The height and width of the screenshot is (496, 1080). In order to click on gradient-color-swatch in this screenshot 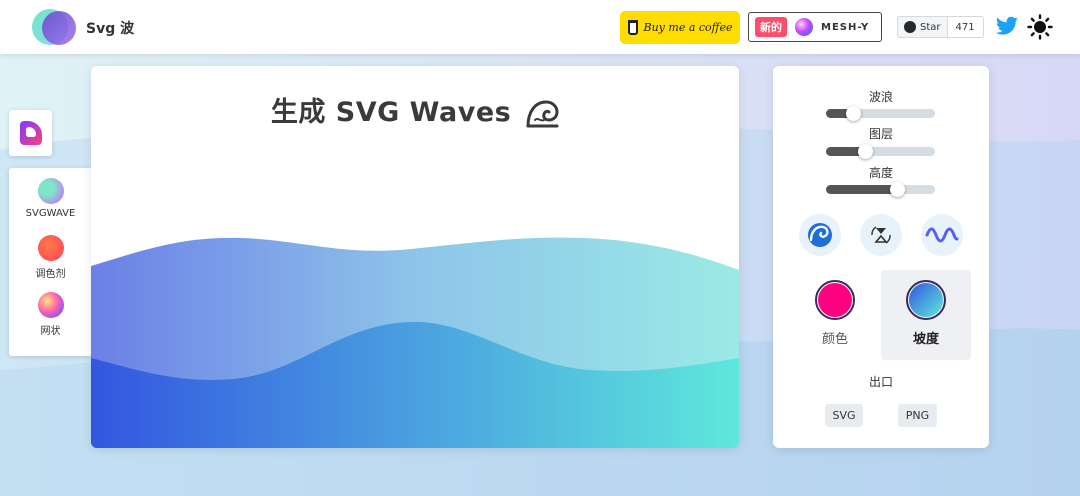, I will do `click(926, 300)`.